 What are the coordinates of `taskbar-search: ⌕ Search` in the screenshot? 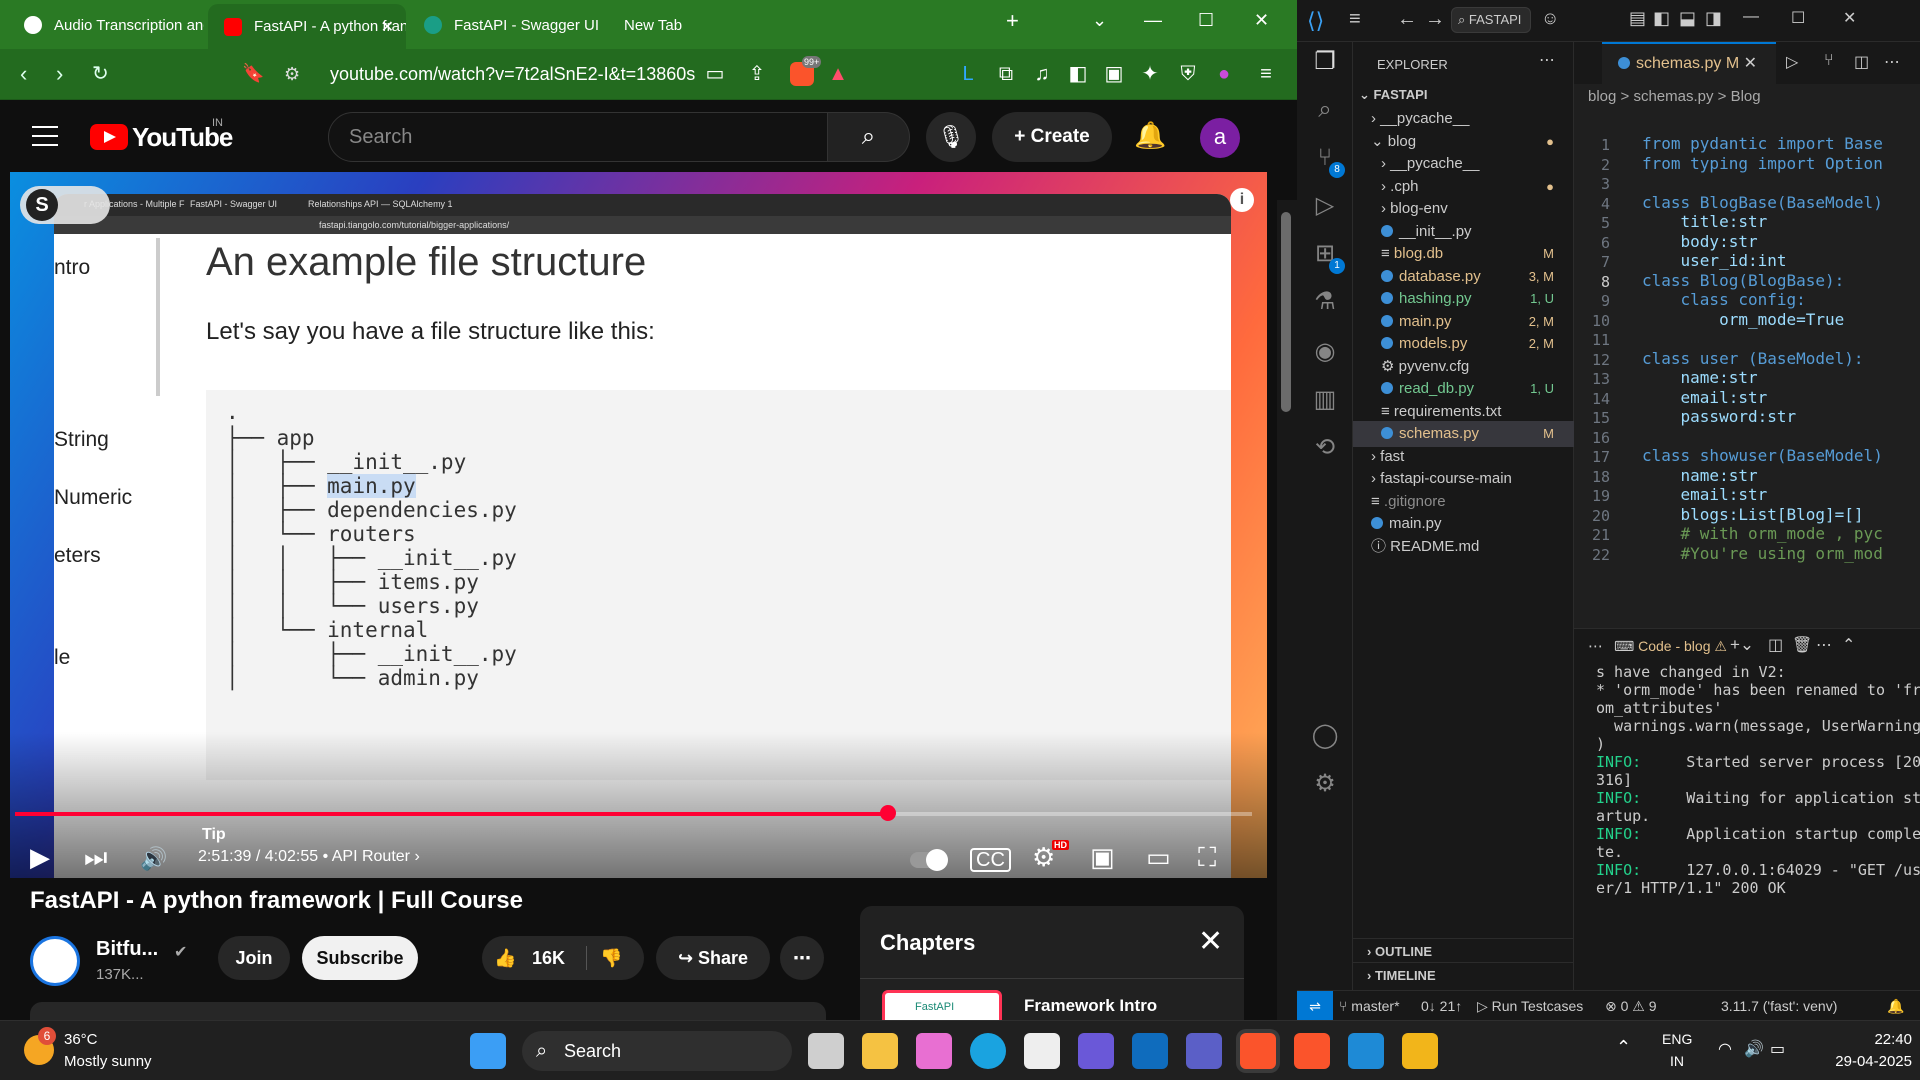 It's located at (657, 1051).